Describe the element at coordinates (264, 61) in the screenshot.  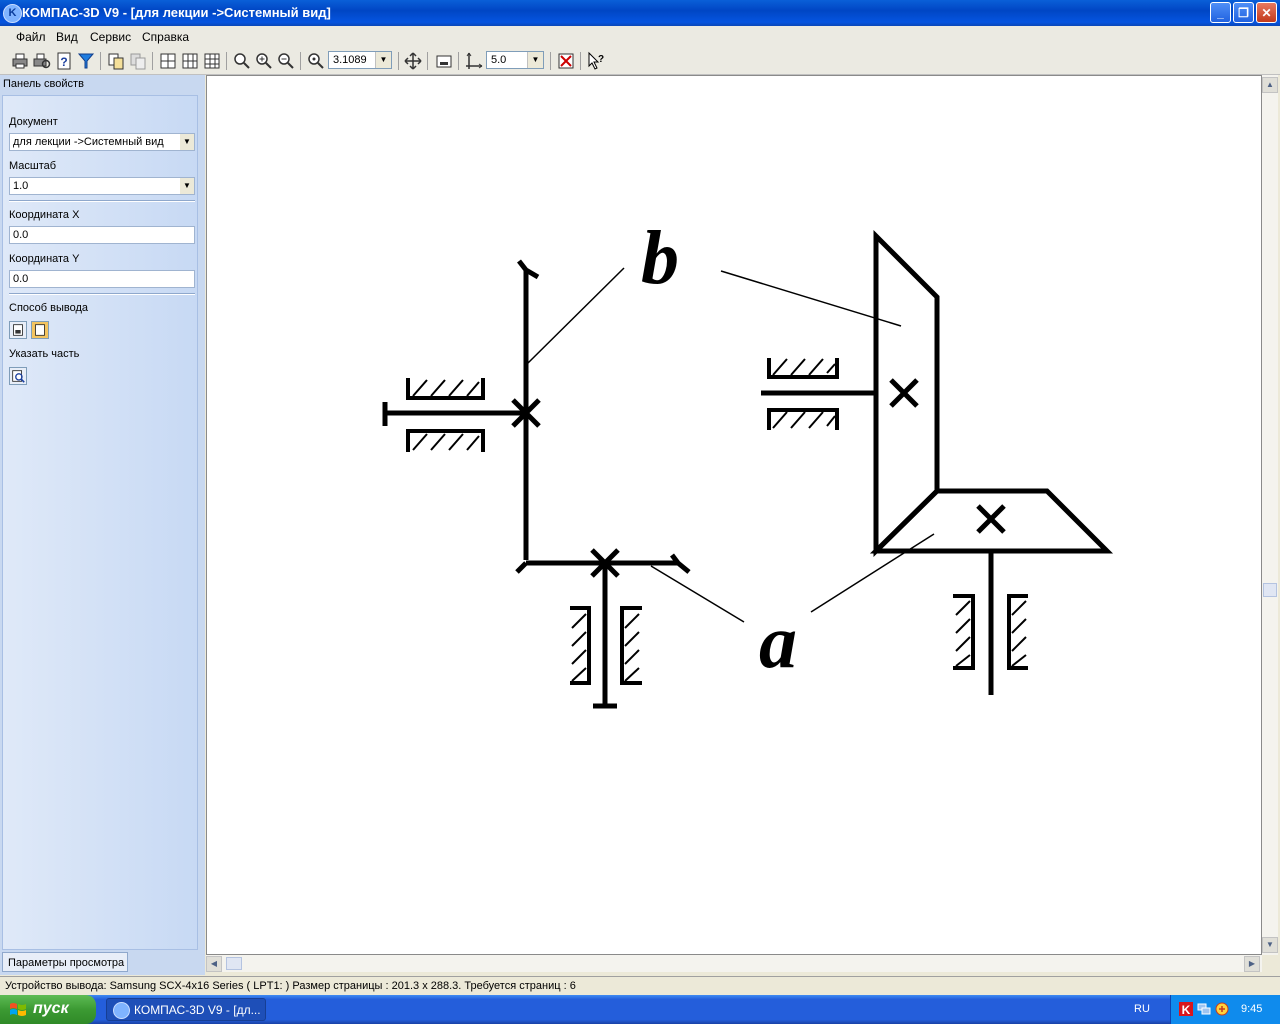
I see `zoom-in-icon` at that location.